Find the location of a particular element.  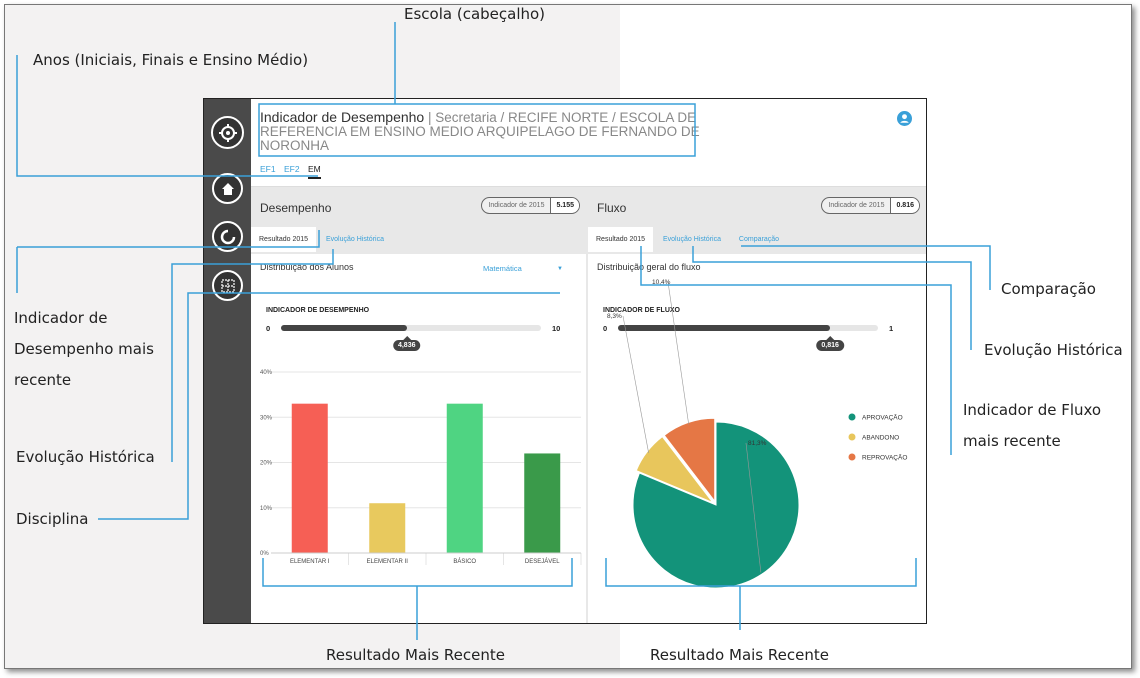

annotation-evolucao-historica-right: Evolução Histórica is located at coordinates (1053, 350).